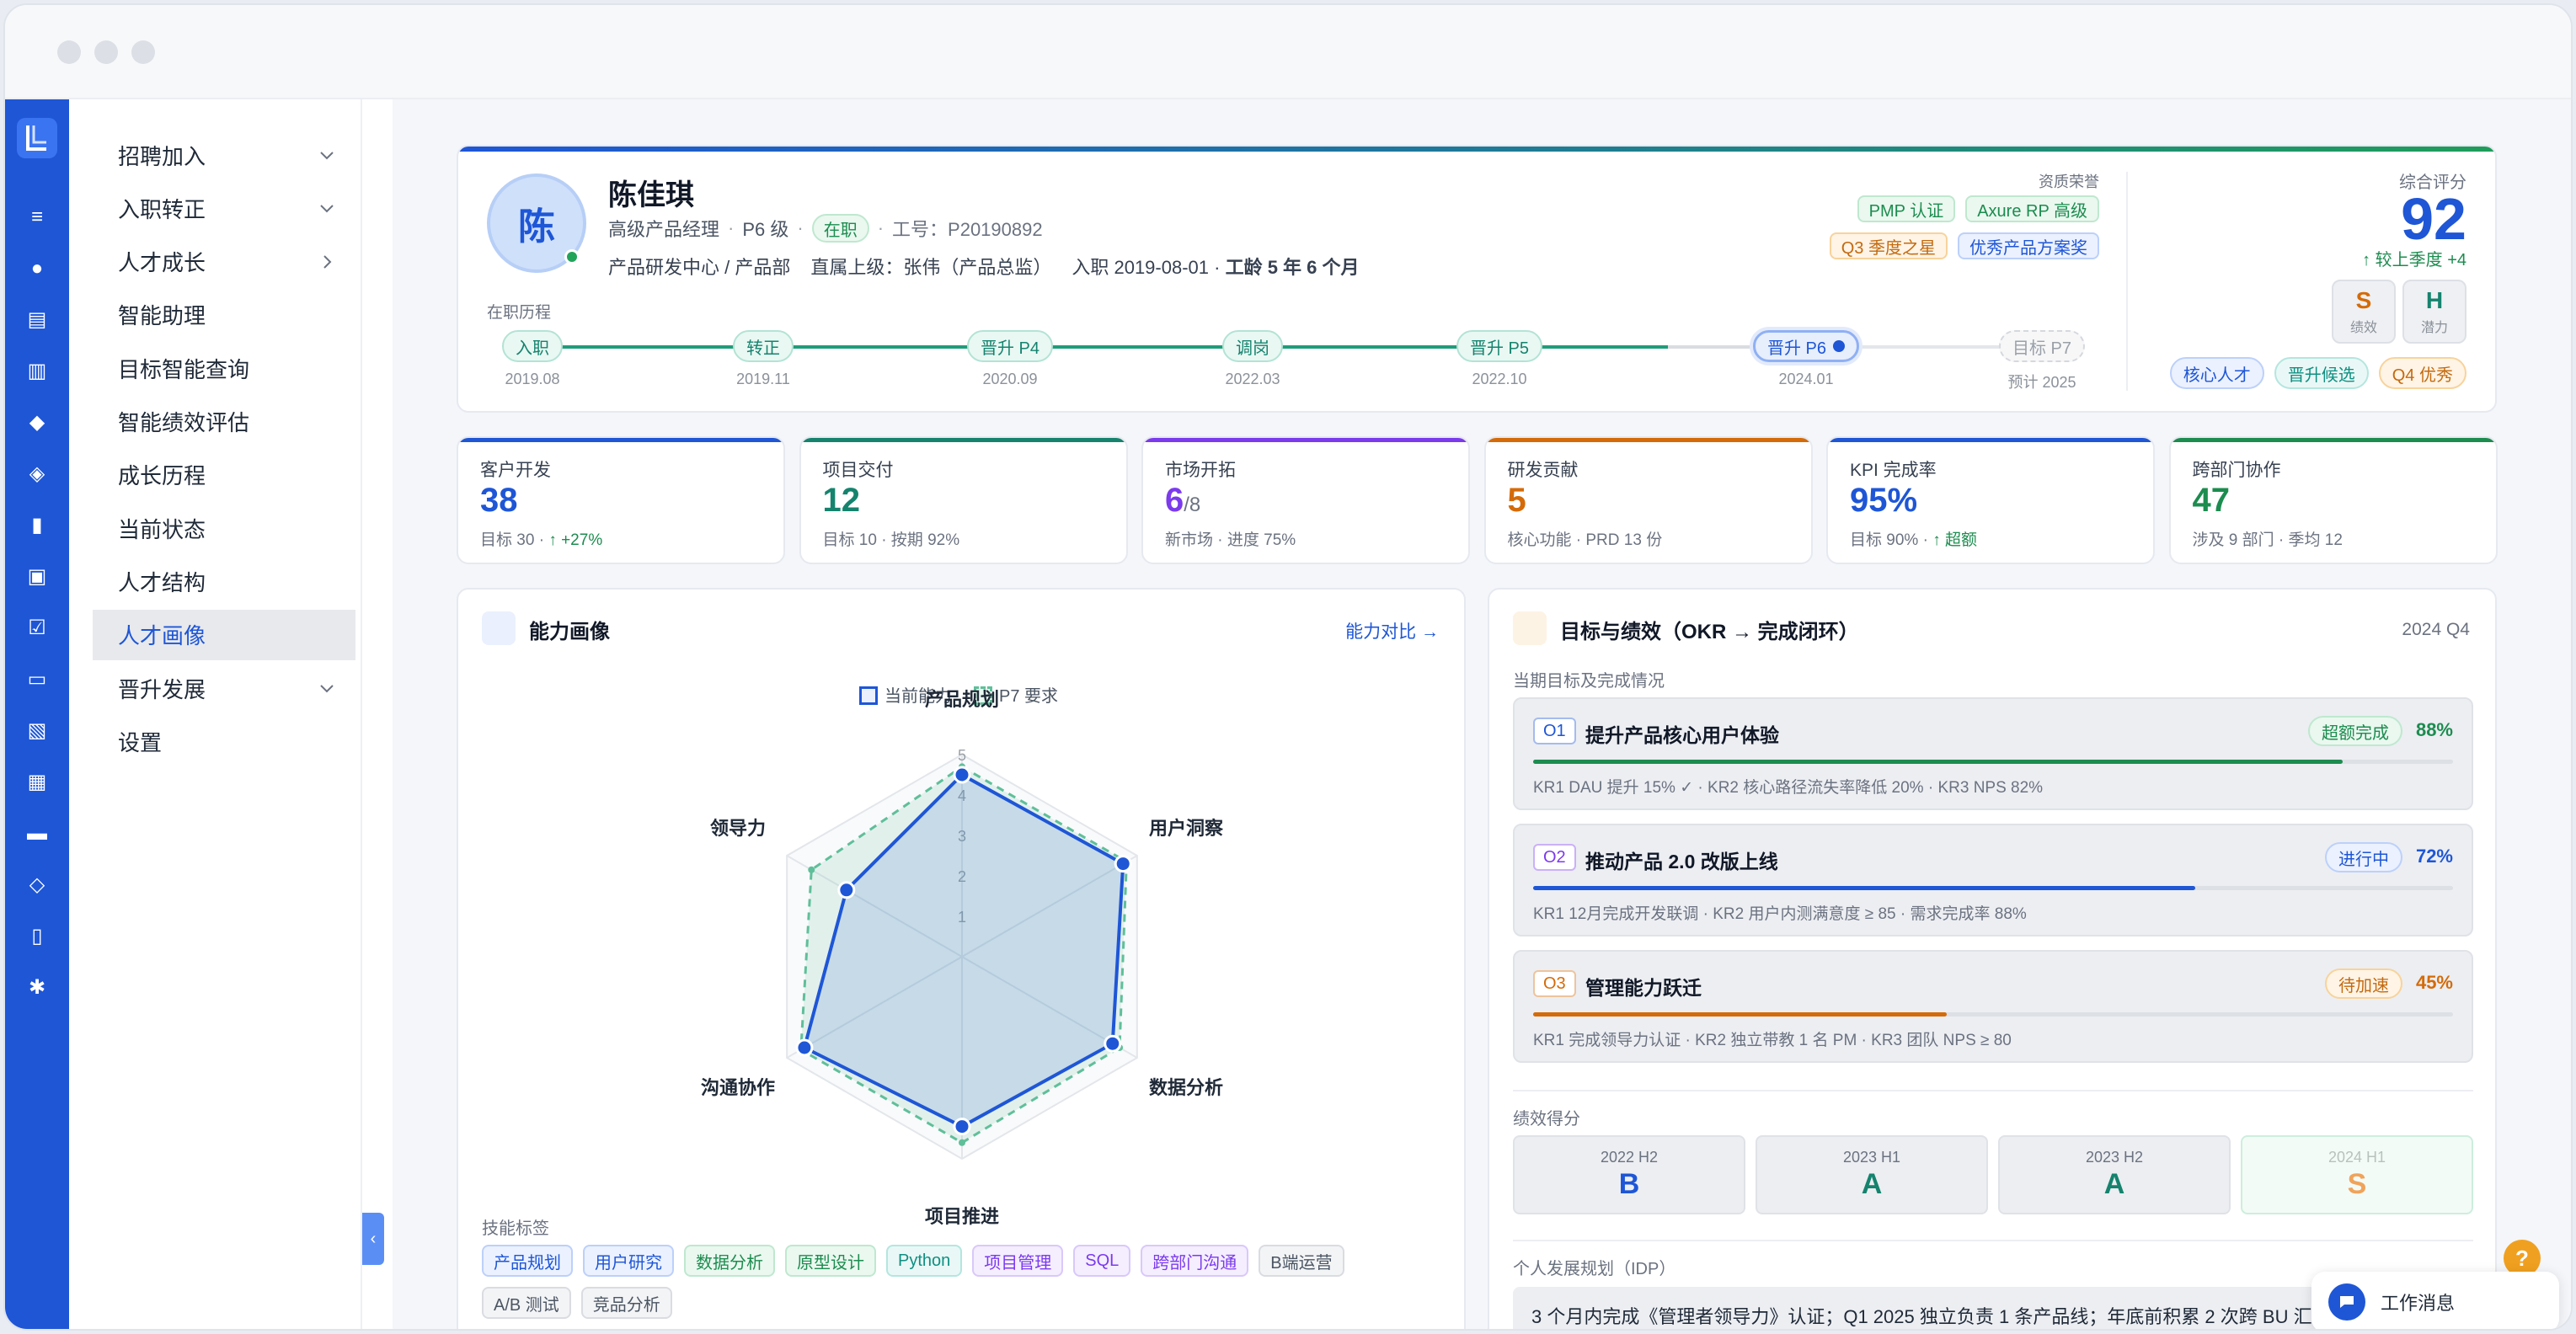  What do you see at coordinates (37, 679) in the screenshot?
I see `book-icon: ▭` at bounding box center [37, 679].